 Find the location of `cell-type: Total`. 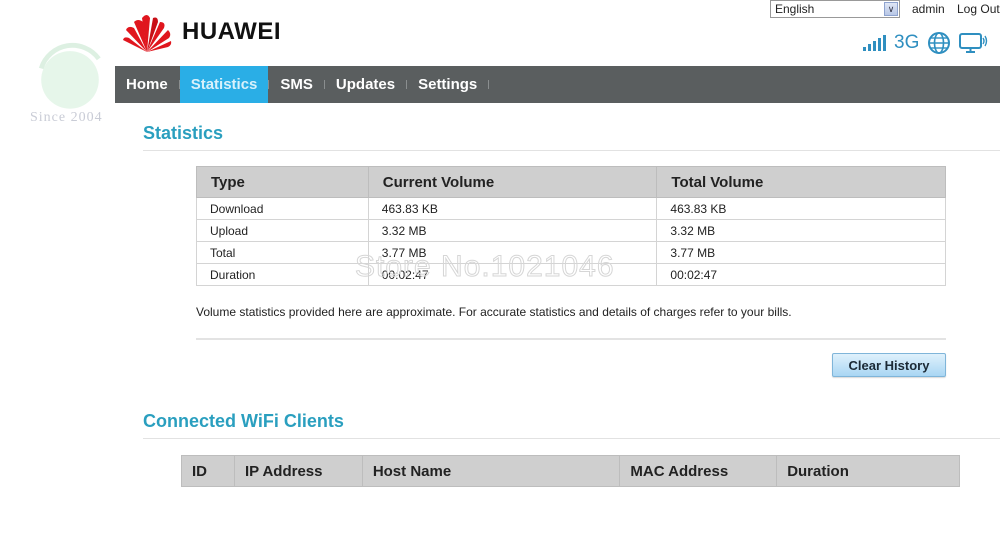

cell-type: Total is located at coordinates (282, 252).